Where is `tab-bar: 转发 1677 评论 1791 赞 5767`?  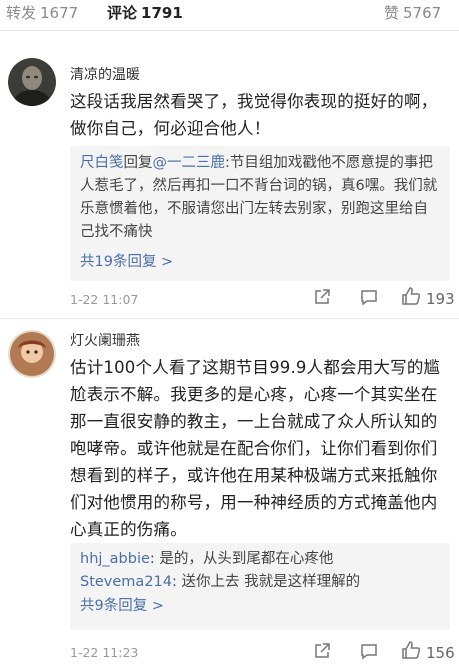 tab-bar: 转发 1677 评论 1791 赞 5767 is located at coordinates (229, 15).